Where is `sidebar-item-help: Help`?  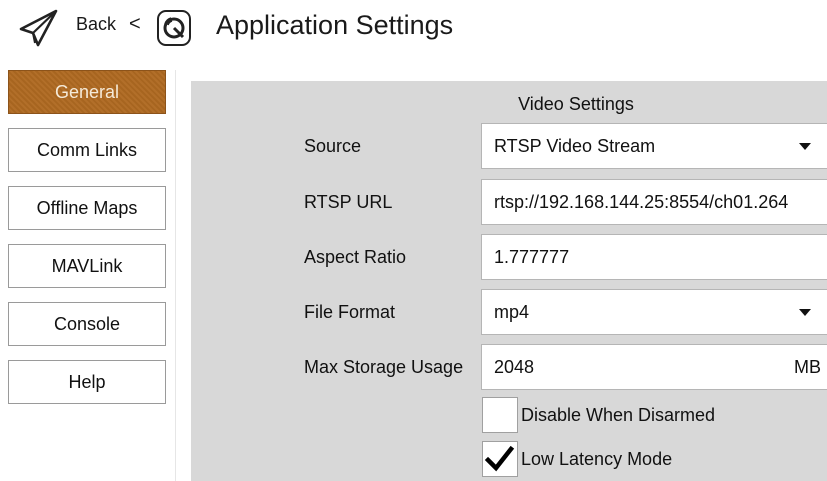 sidebar-item-help: Help is located at coordinates (87, 382).